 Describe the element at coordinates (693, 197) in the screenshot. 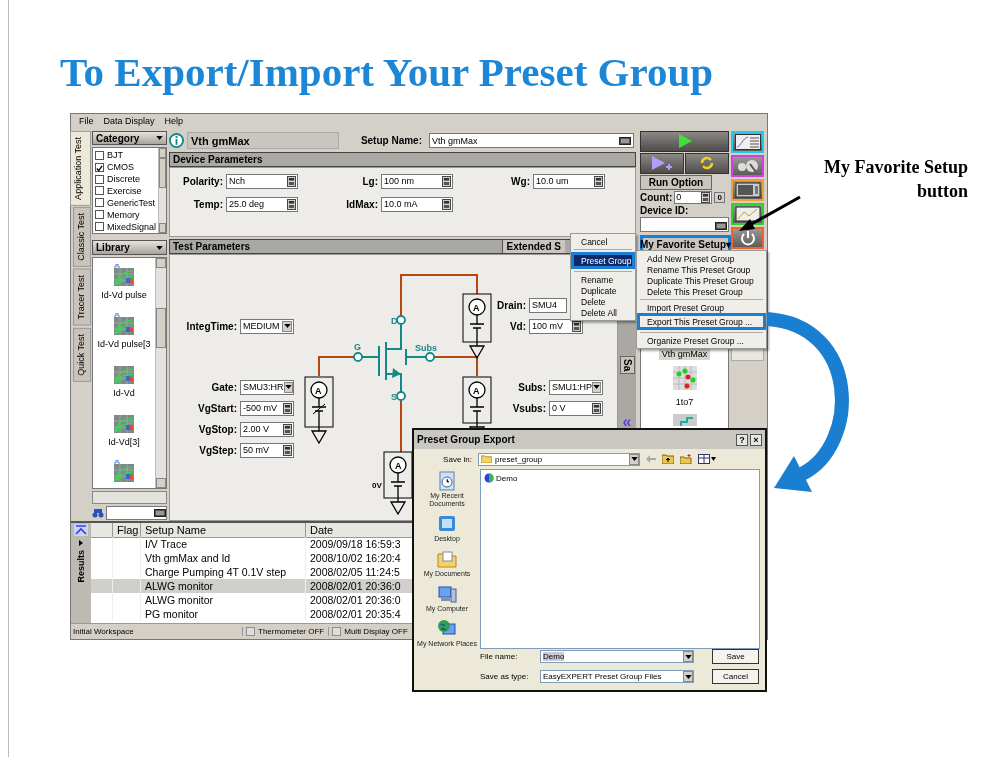

I see `input-field: 0` at that location.